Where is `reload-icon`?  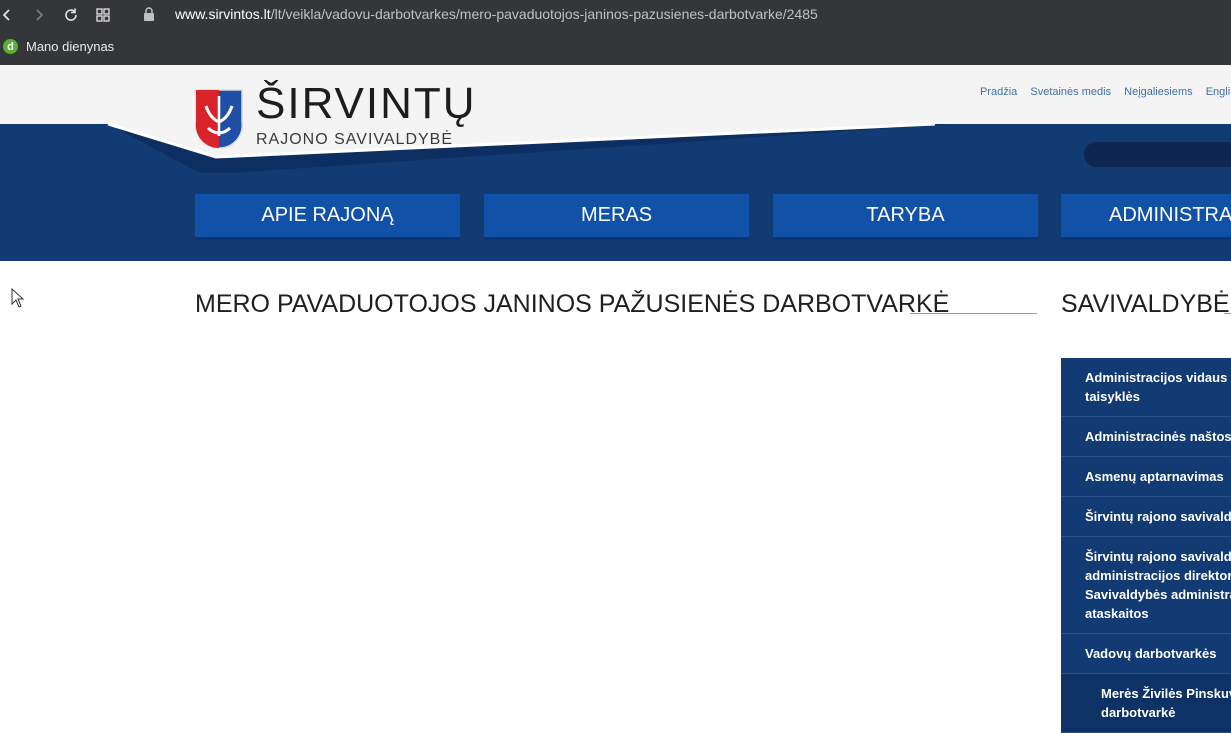
reload-icon is located at coordinates (71, 15).